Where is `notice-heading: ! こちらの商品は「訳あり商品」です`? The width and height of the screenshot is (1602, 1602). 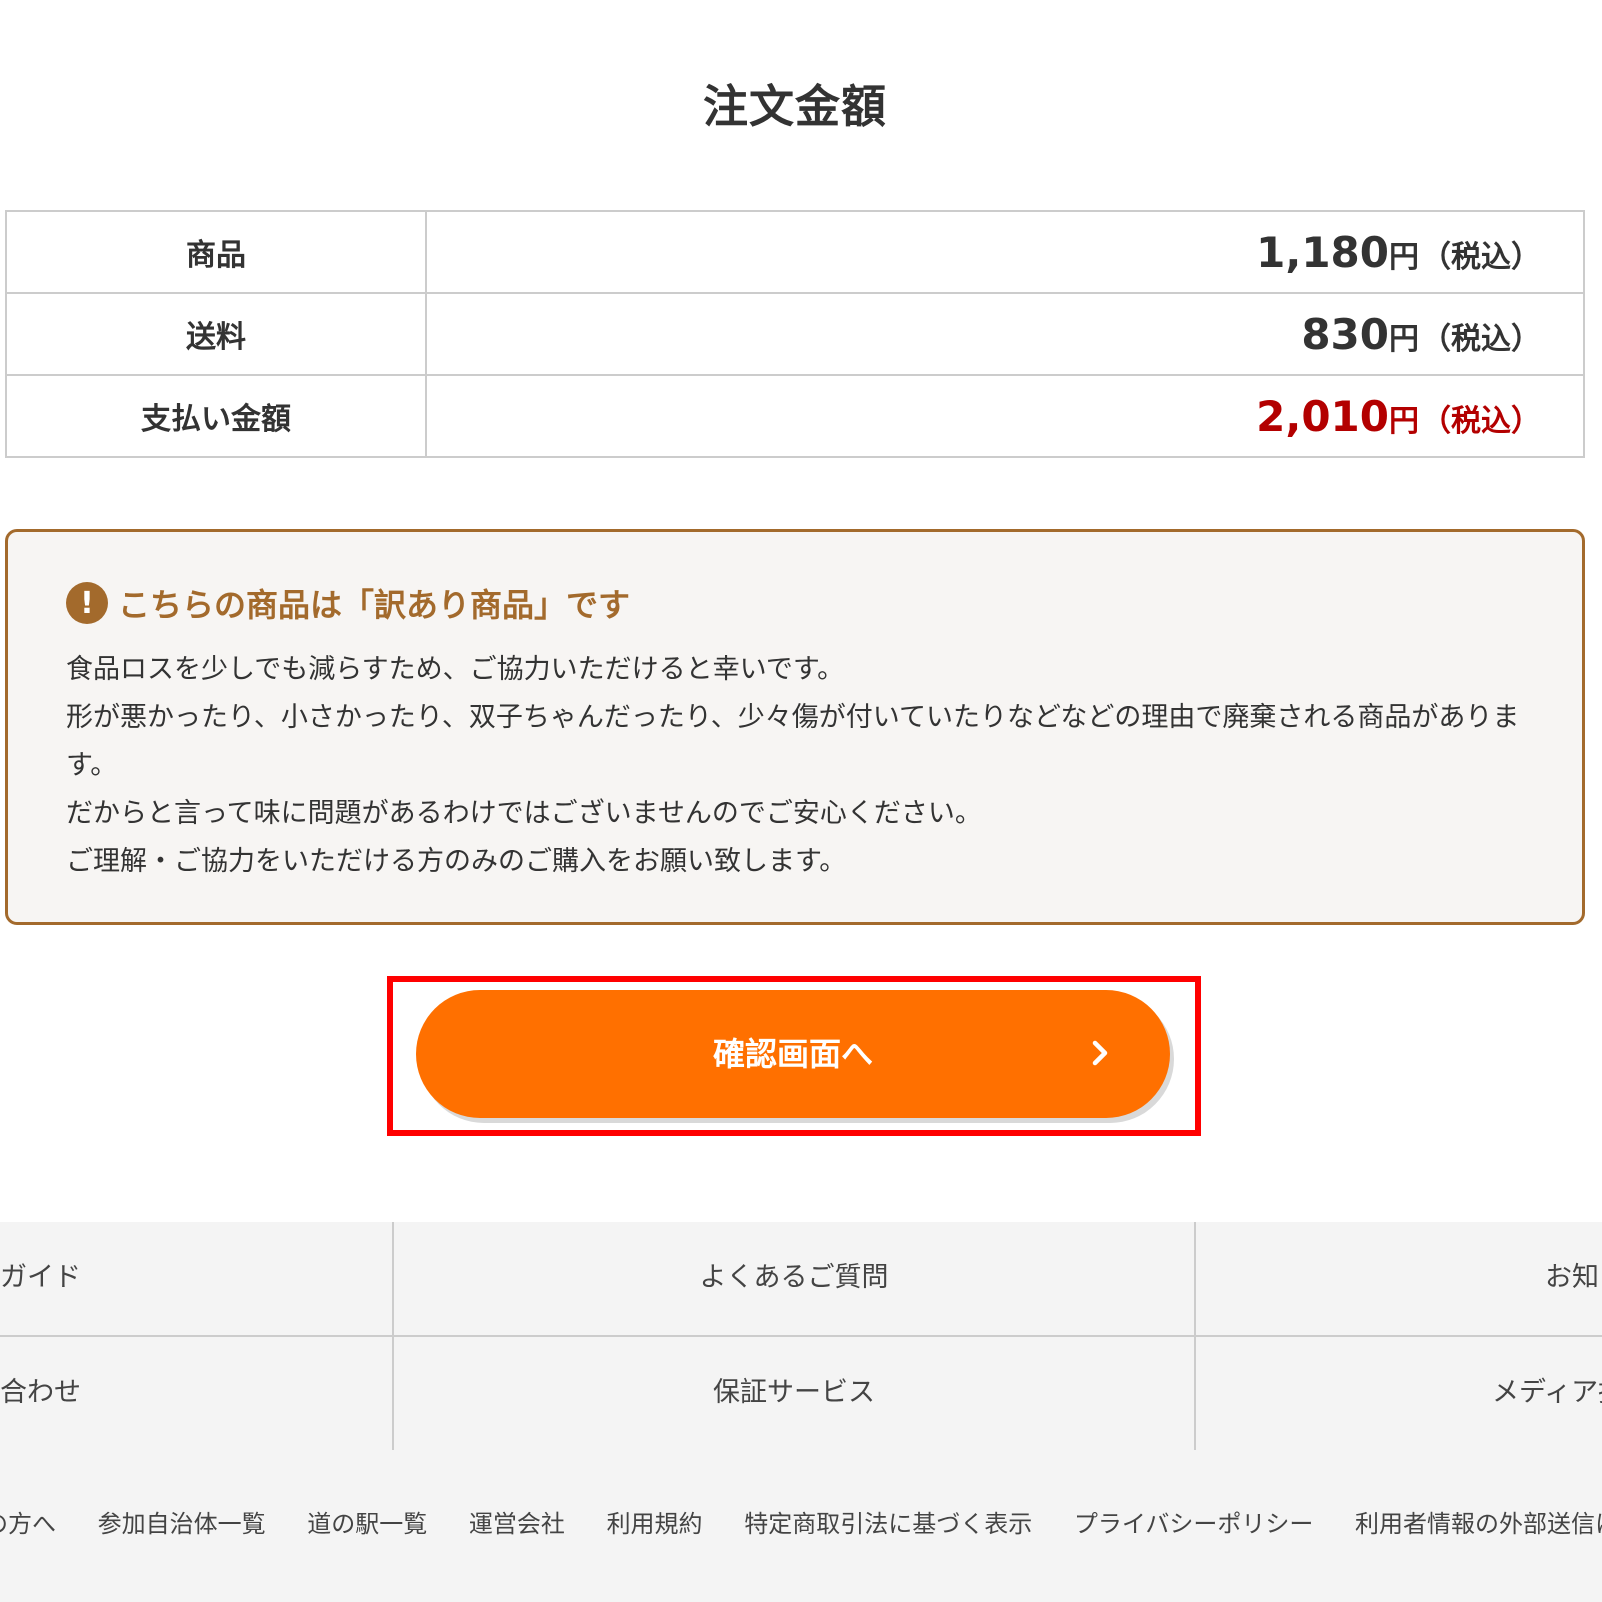
notice-heading: ! こちらの商品は「訳あり商品」です is located at coordinates (348, 603).